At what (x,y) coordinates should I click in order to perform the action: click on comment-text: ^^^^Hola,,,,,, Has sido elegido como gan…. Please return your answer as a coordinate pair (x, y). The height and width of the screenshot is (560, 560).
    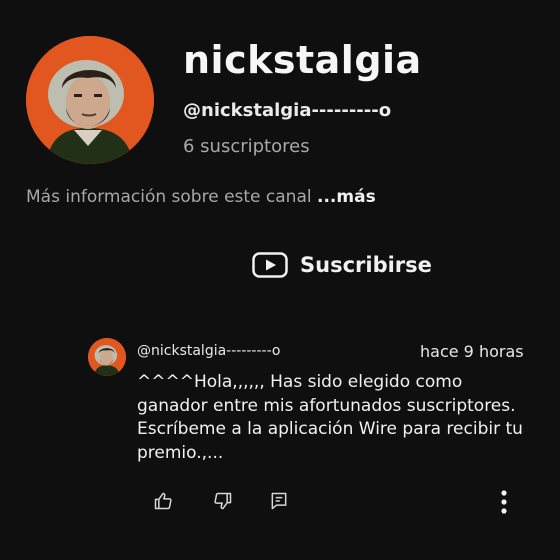
    Looking at the image, I should click on (330, 417).